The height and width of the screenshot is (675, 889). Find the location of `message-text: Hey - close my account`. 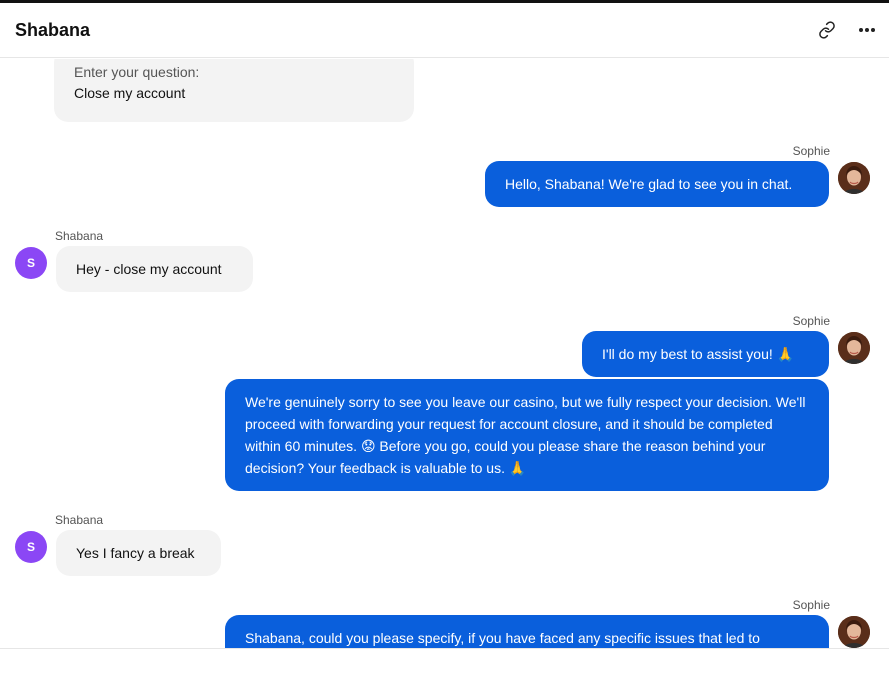

message-text: Hey - close my account is located at coordinates (149, 269).